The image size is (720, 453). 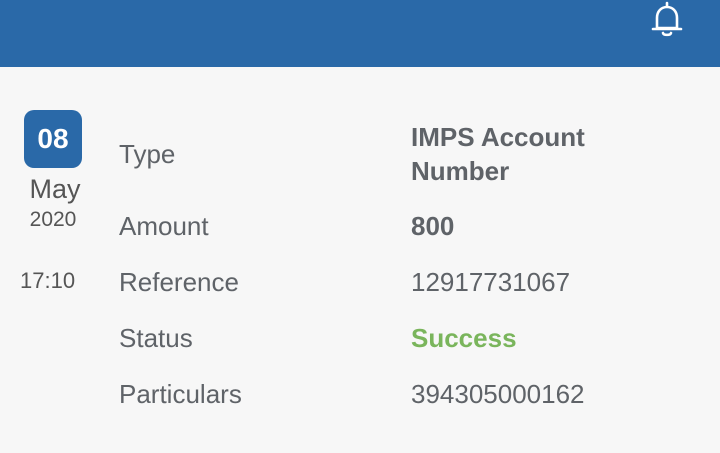 What do you see at coordinates (179, 282) in the screenshot?
I see `reference-label: Reference` at bounding box center [179, 282].